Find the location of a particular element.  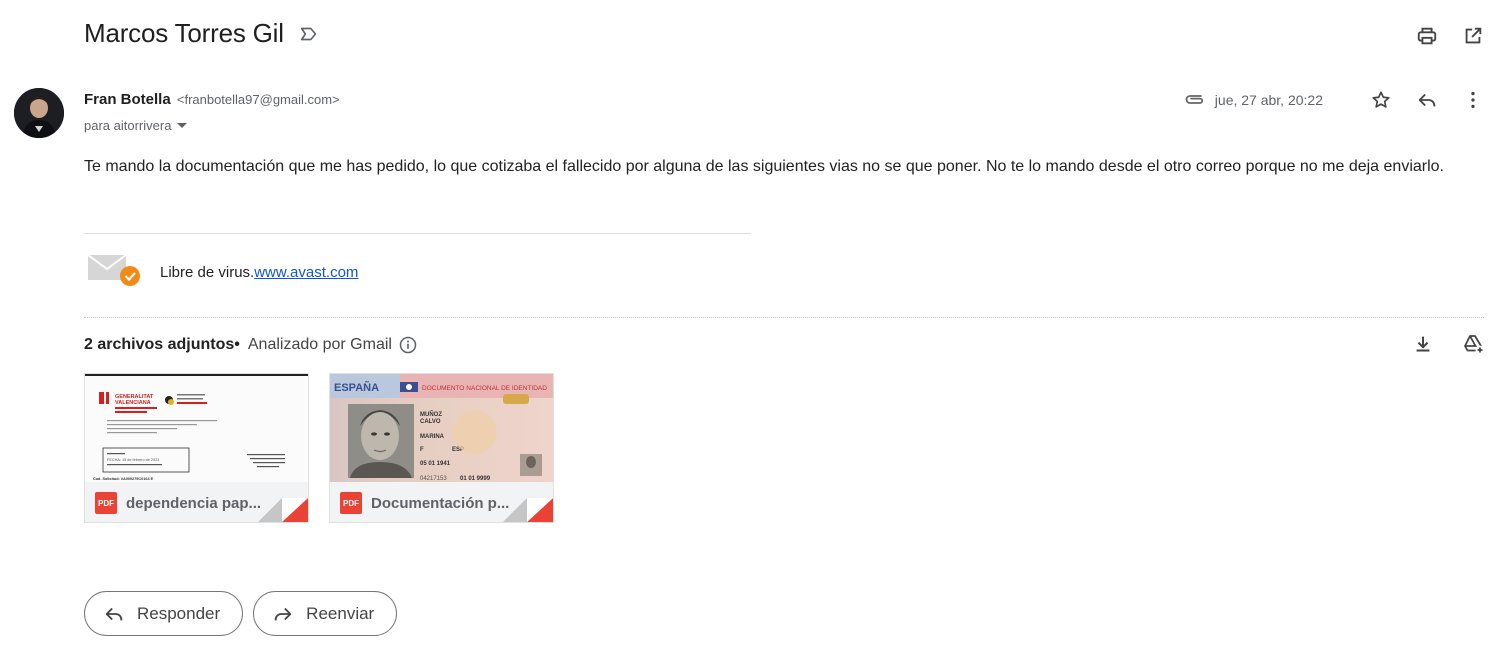

avatar is located at coordinates (39, 113).